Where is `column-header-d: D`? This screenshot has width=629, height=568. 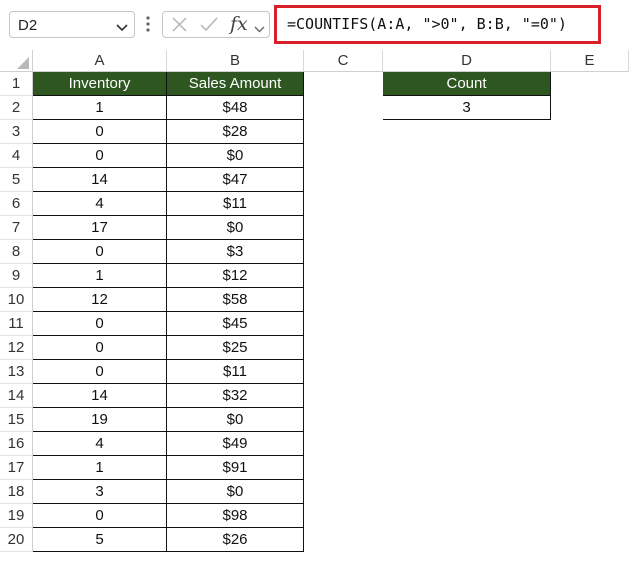 column-header-d: D is located at coordinates (467, 61).